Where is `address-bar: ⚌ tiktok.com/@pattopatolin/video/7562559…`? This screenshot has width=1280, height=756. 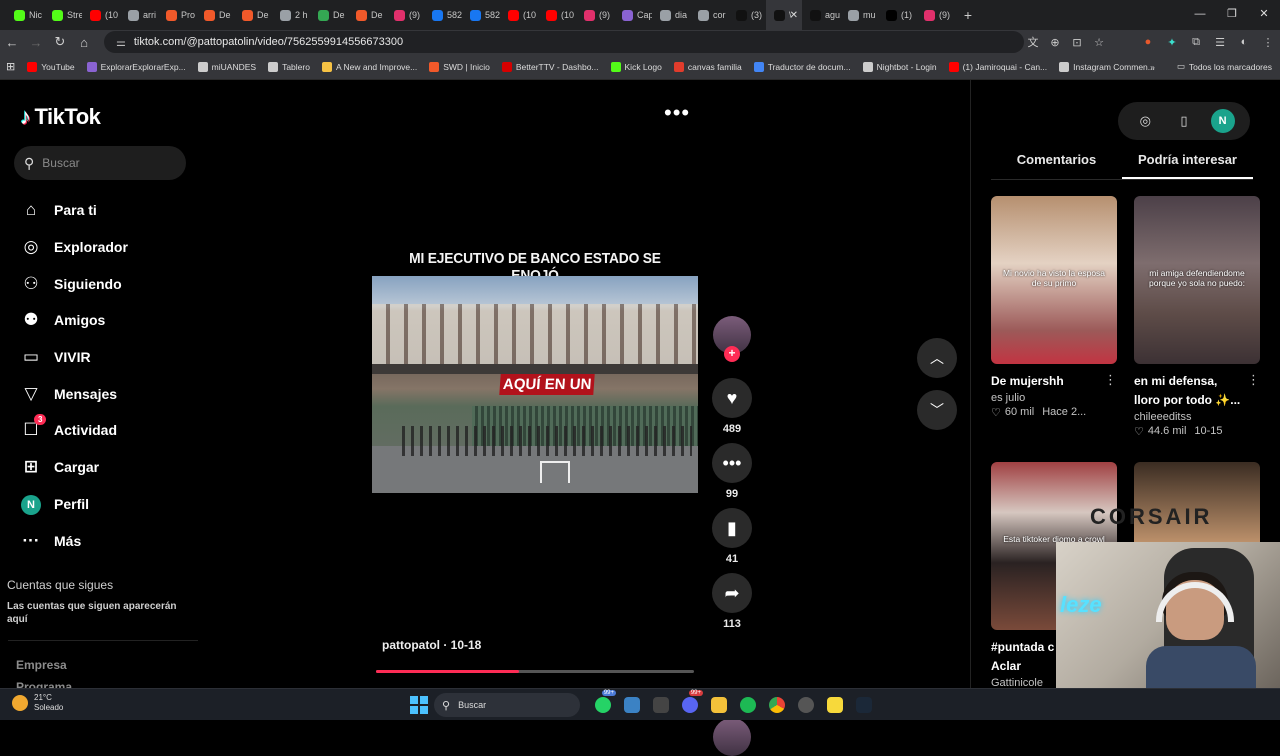
address-bar: ⚌ tiktok.com/@pattopatolin/video/7562559… is located at coordinates (564, 42).